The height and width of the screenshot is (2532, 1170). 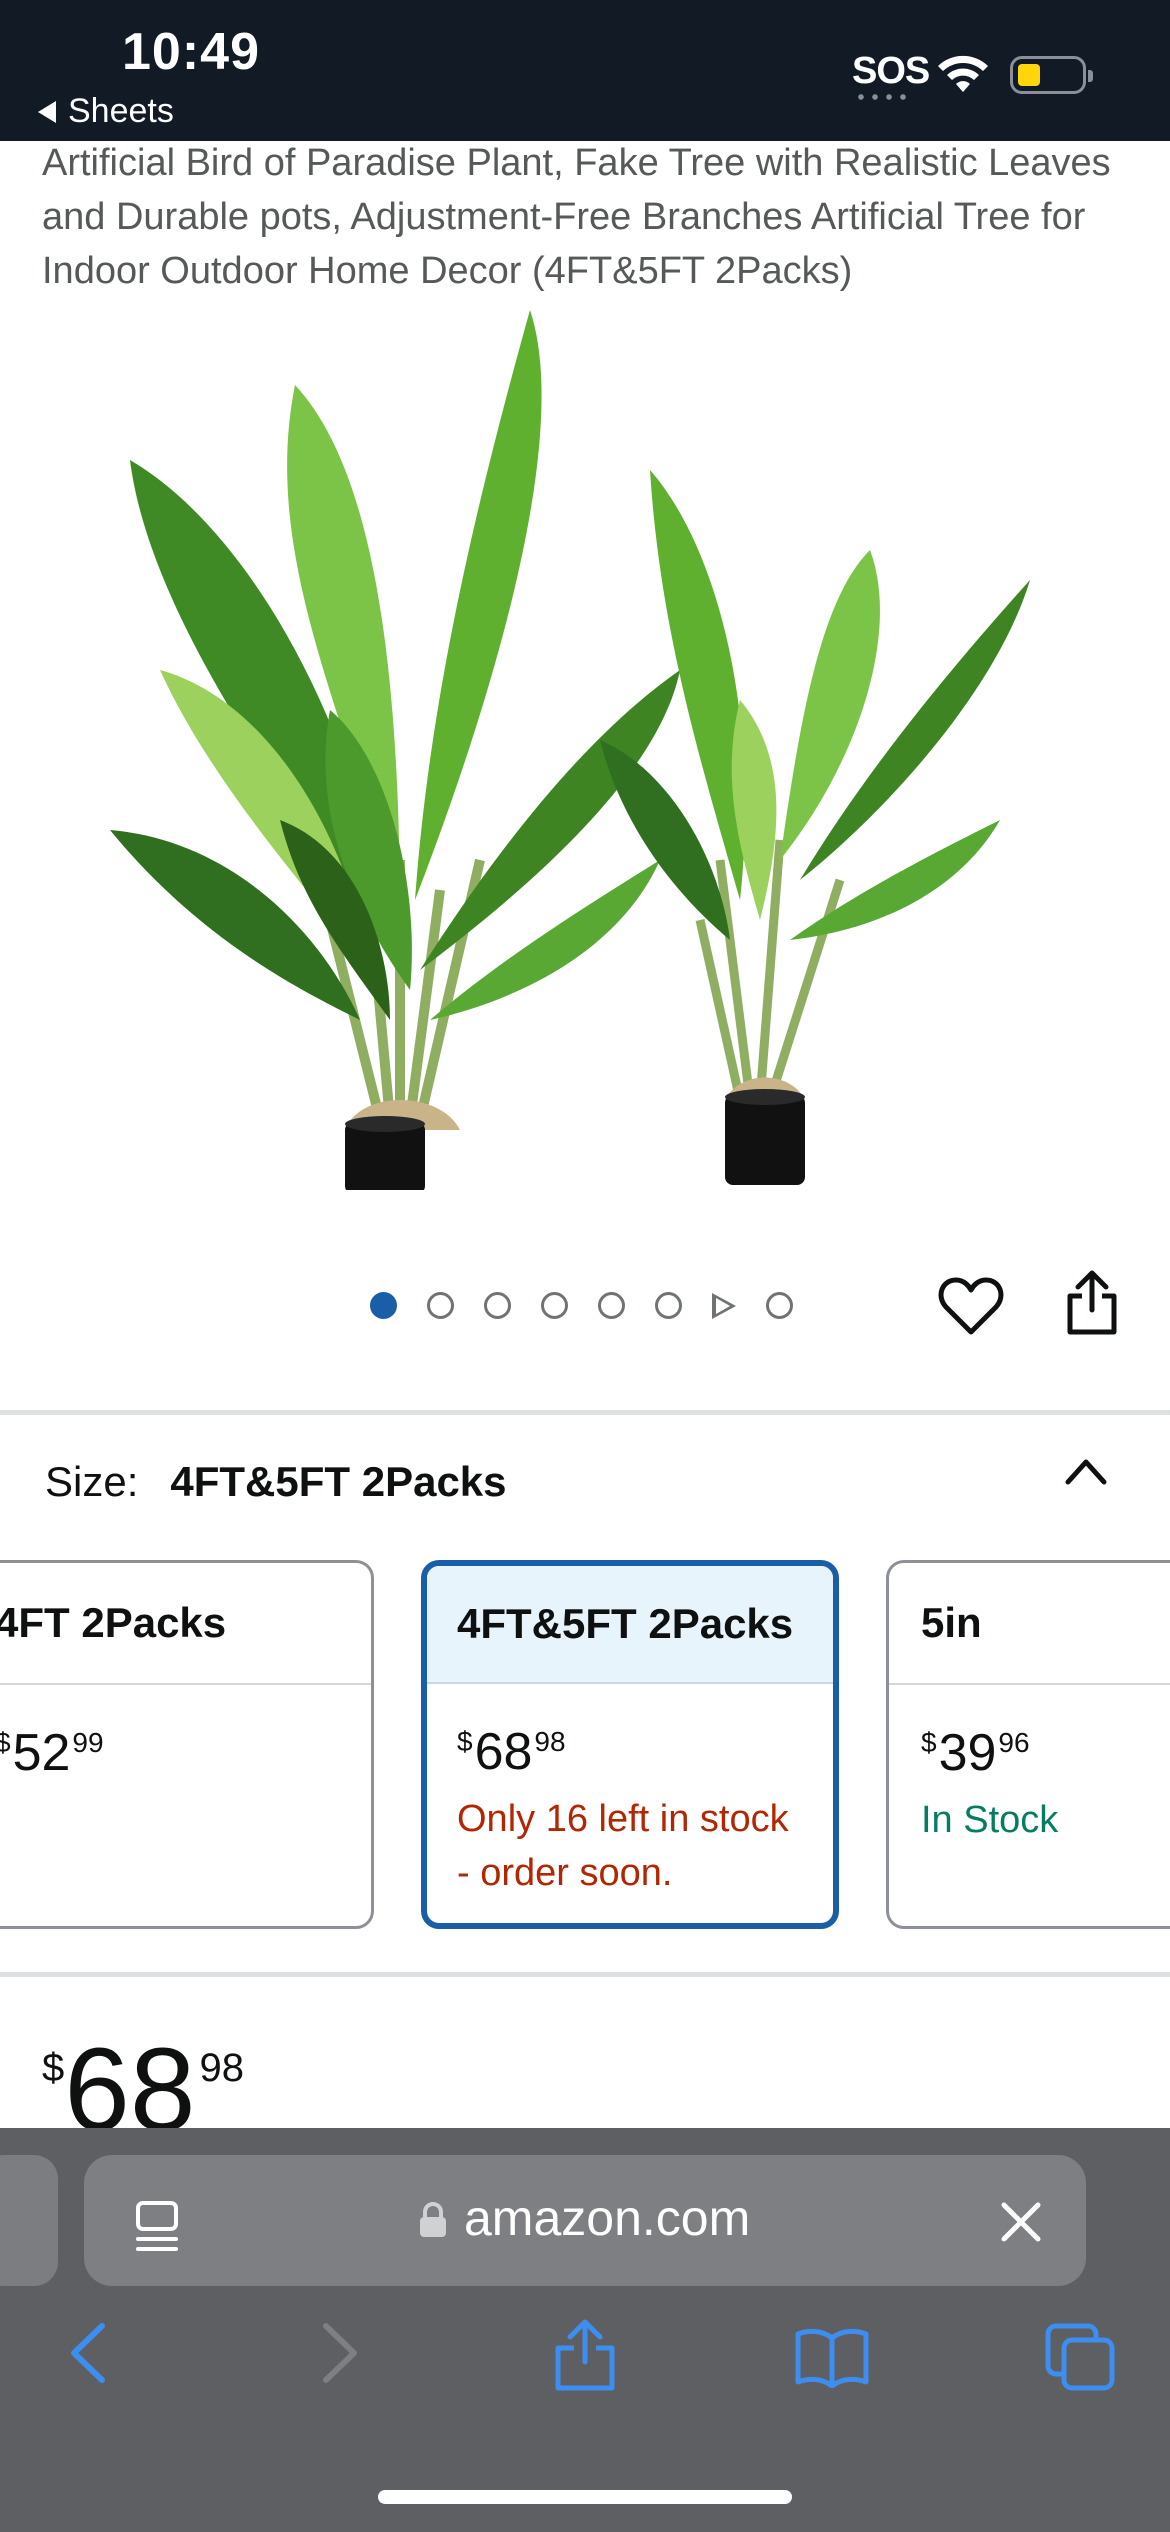 I want to click on wifi-icon, so click(x=963, y=73).